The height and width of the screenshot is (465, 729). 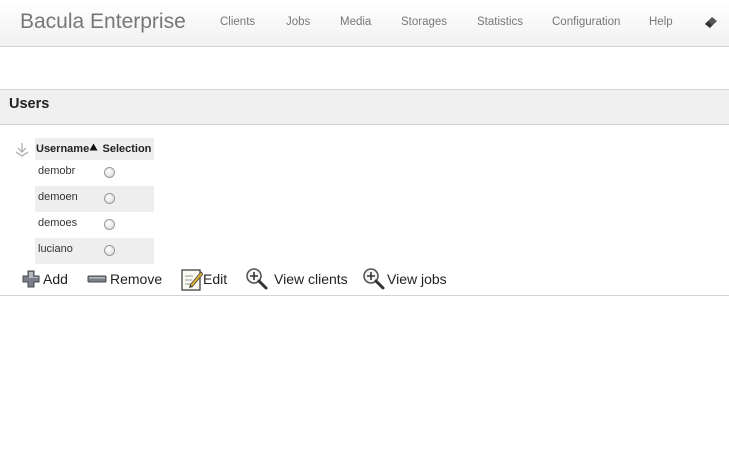 What do you see at coordinates (417, 279) in the screenshot?
I see `view-jobs-label: View jobs` at bounding box center [417, 279].